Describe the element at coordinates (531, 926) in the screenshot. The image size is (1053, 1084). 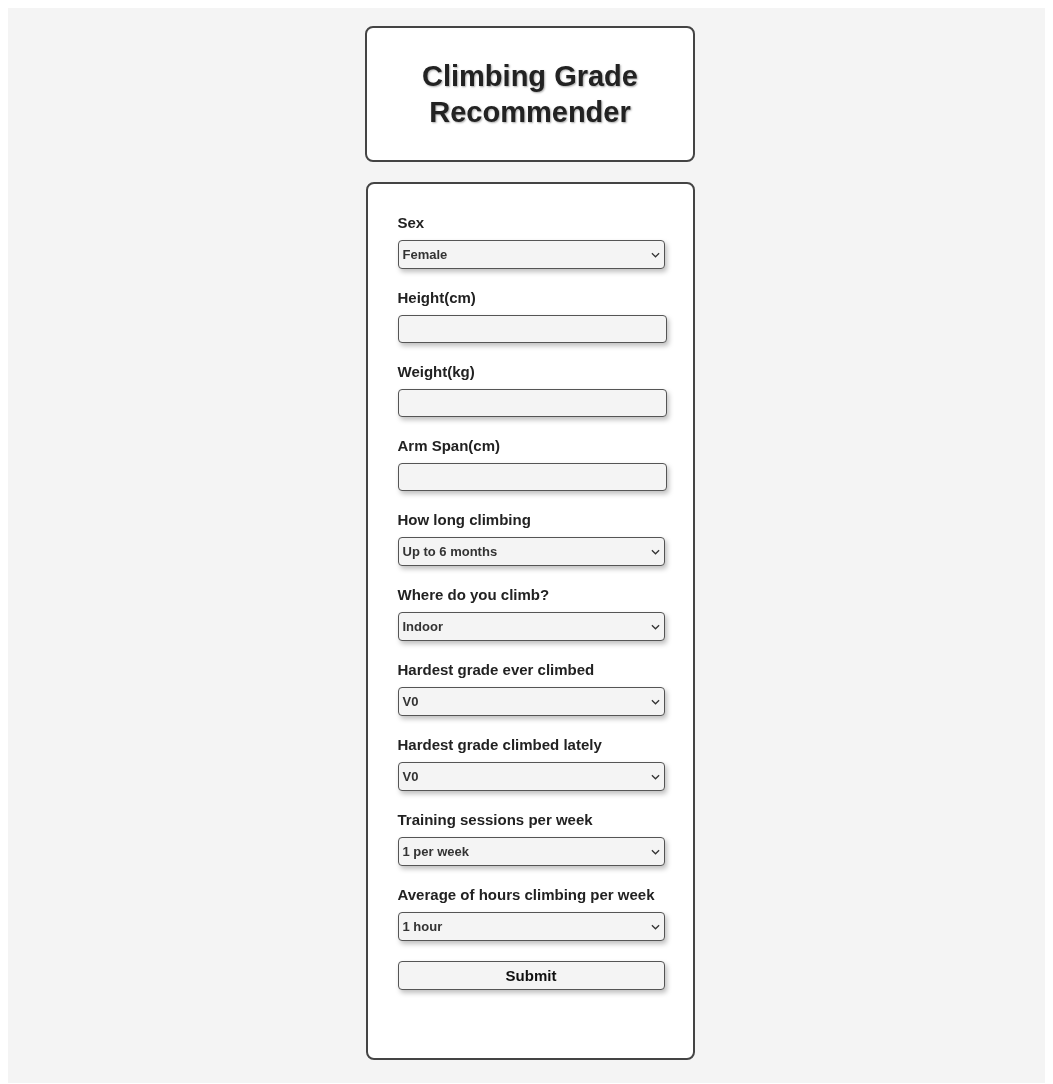
I see `dropdown: 1 hour` at that location.